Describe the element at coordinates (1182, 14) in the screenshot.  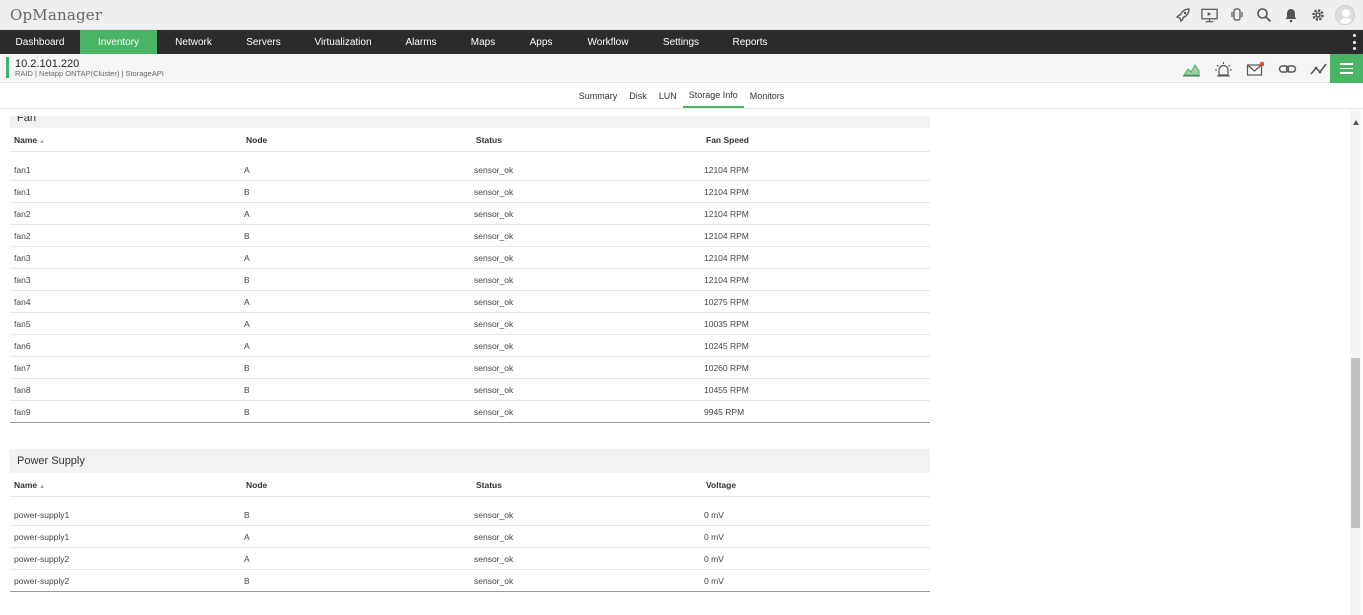
I see `rocket-icon` at that location.